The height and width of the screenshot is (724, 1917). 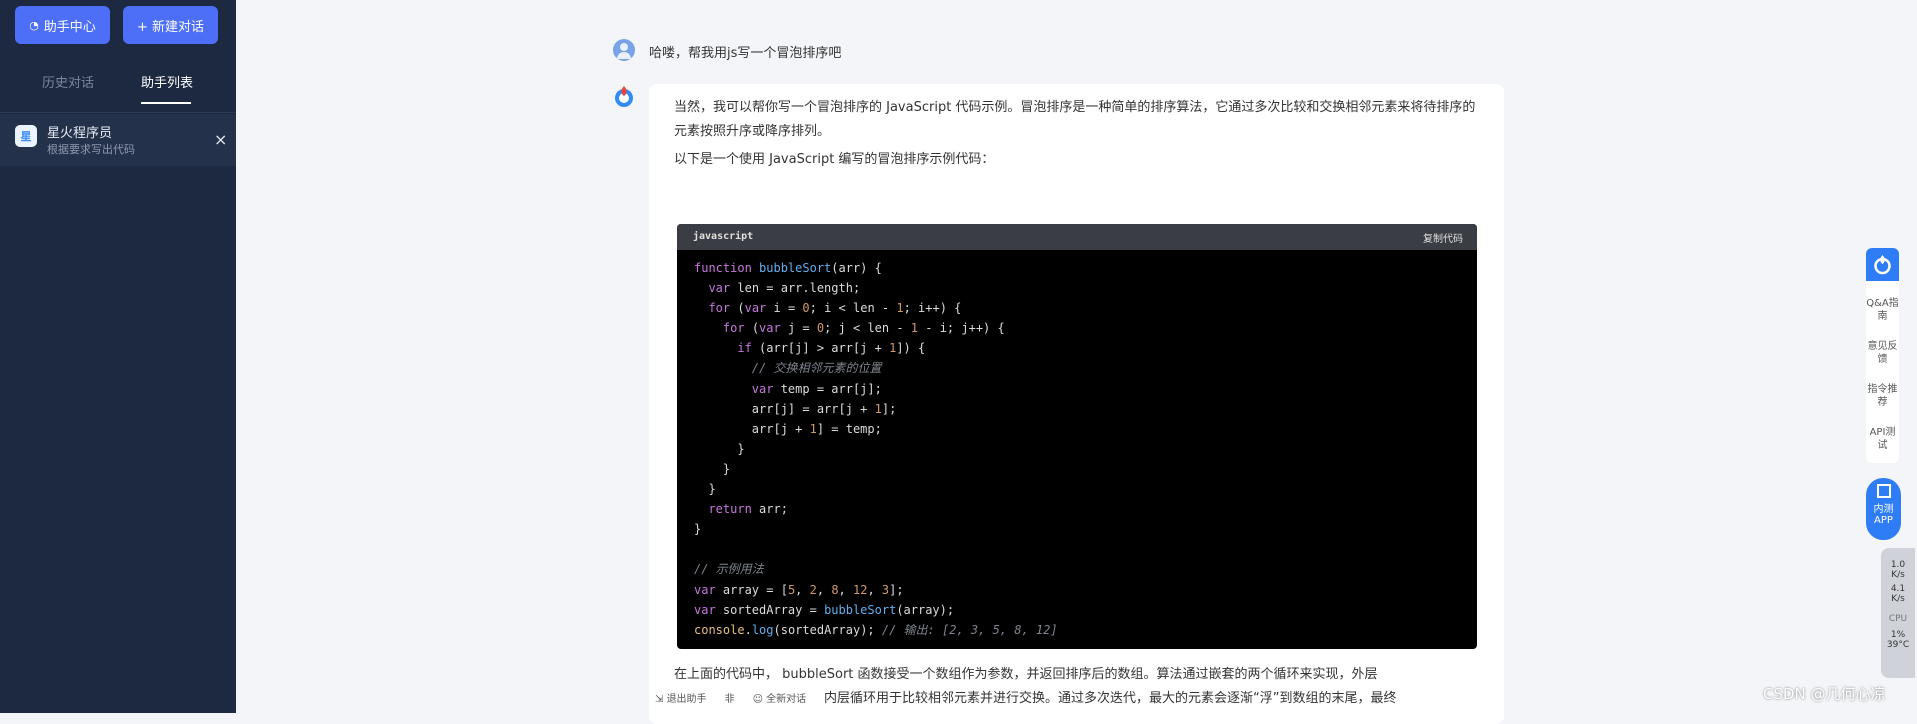 I want to click on next-label: 非, so click(x=729, y=699).